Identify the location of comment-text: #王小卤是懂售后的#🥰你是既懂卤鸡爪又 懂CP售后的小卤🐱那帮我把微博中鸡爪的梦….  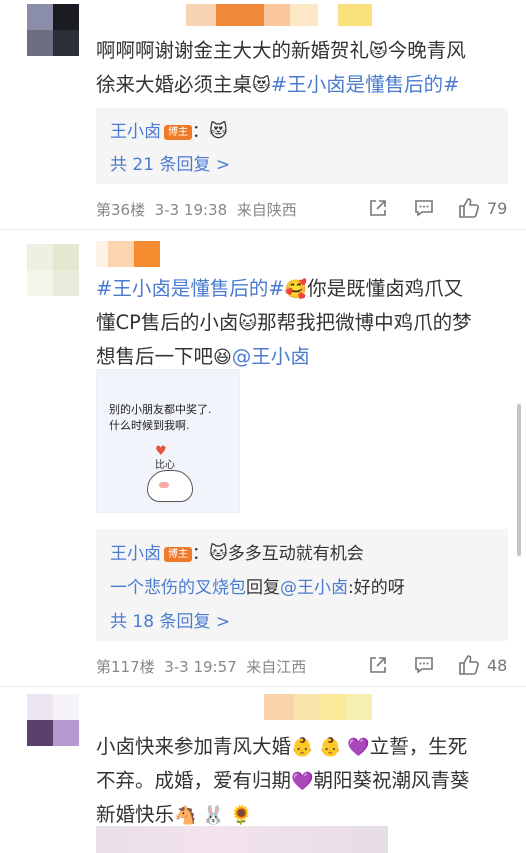
(306, 323).